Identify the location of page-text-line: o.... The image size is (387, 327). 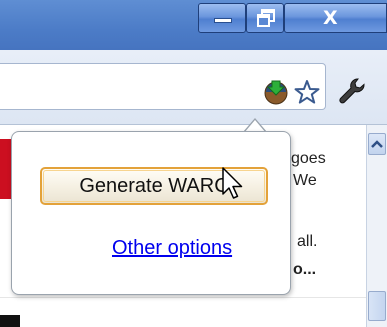
(305, 269).